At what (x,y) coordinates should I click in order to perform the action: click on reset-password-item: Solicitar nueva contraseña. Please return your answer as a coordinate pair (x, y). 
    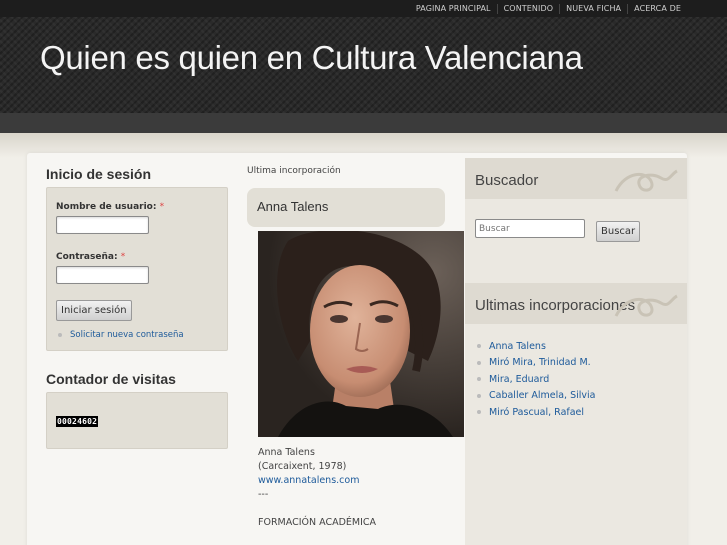
    Looking at the image, I should click on (137, 335).